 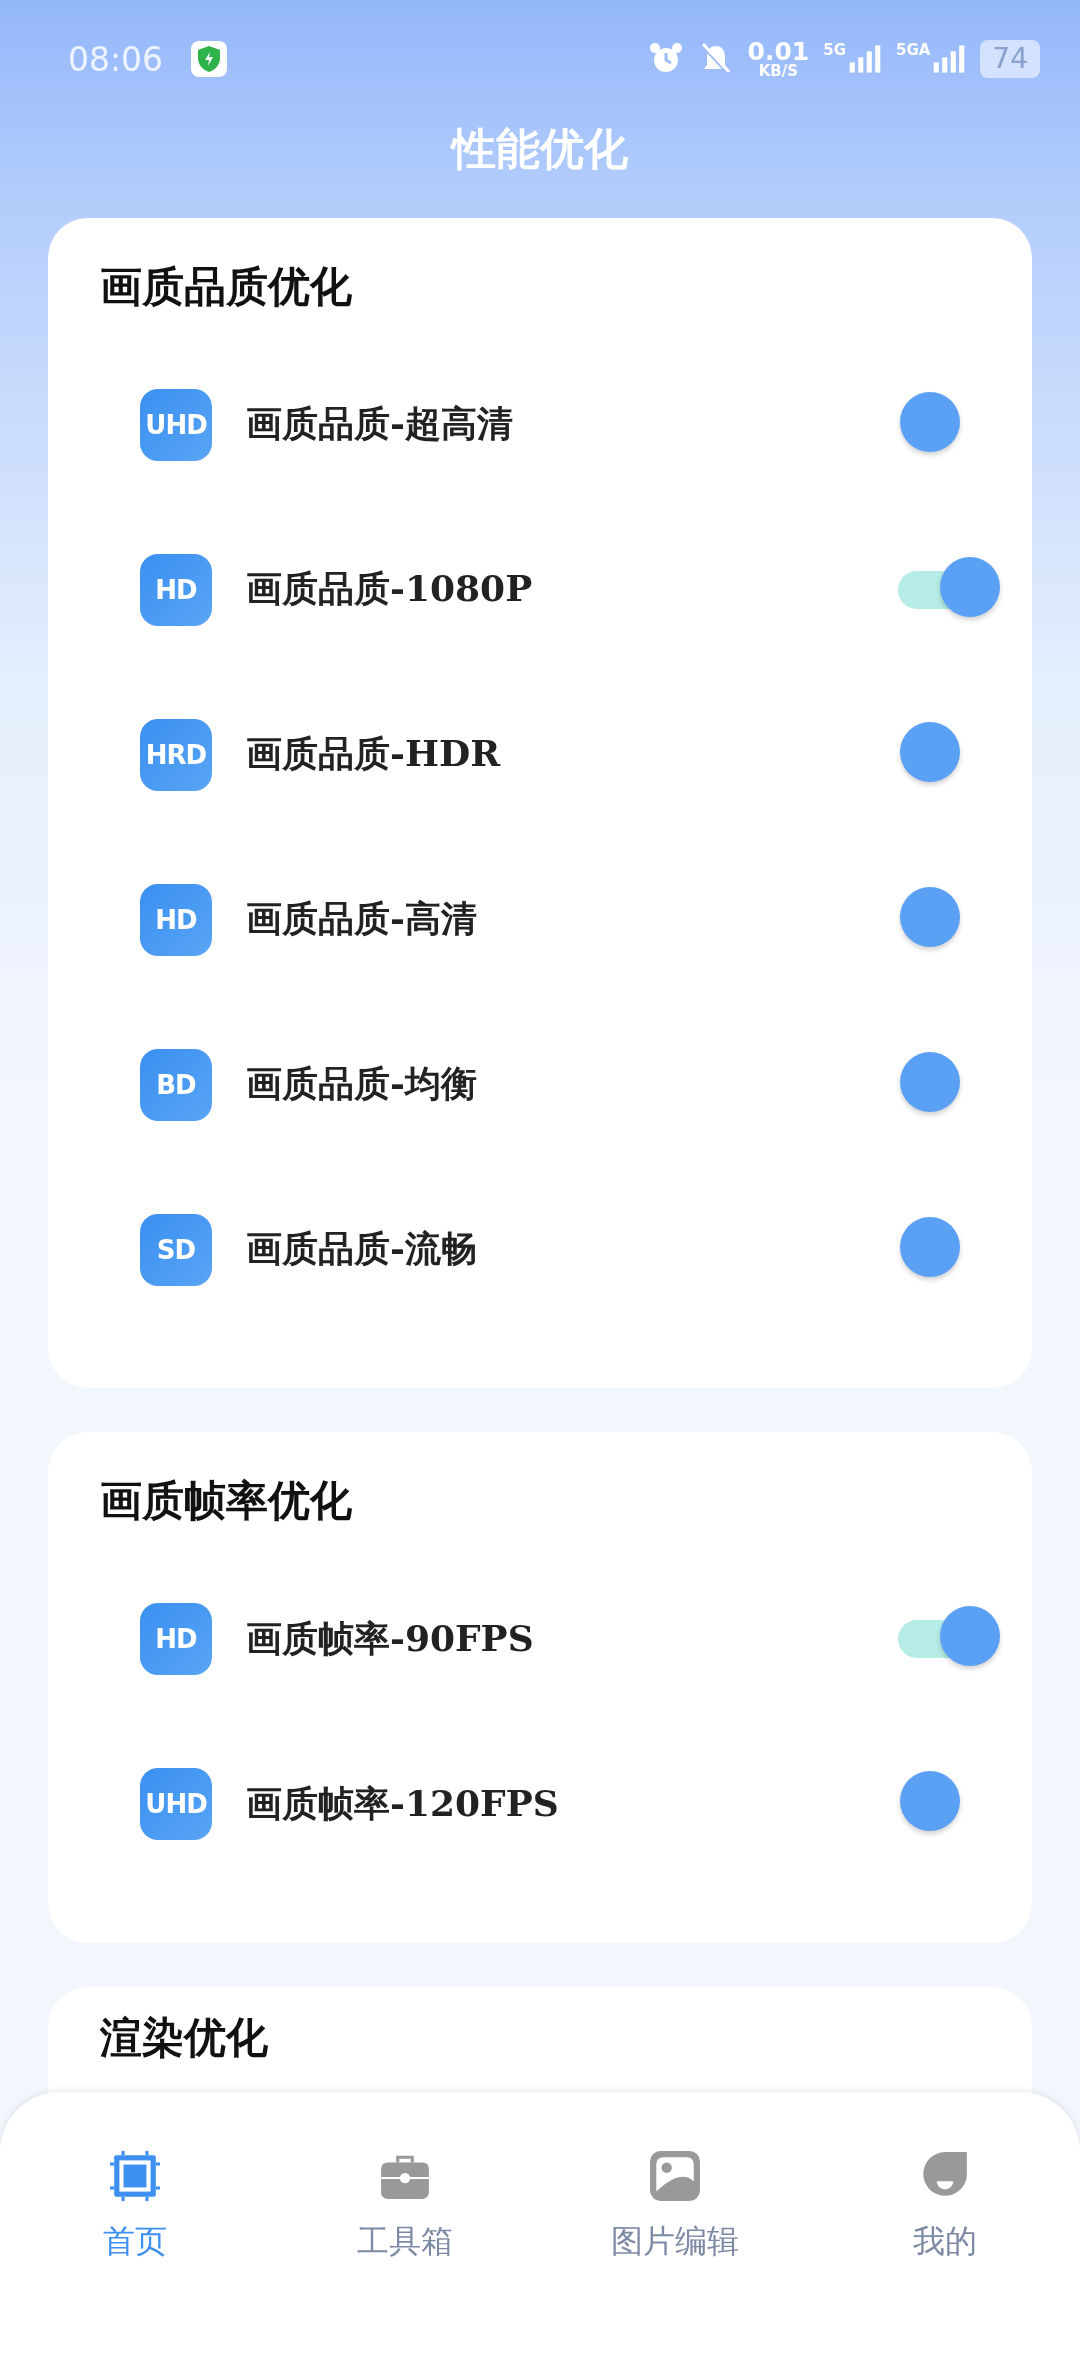 What do you see at coordinates (778, 71) in the screenshot?
I see `net-unit: KB/S` at bounding box center [778, 71].